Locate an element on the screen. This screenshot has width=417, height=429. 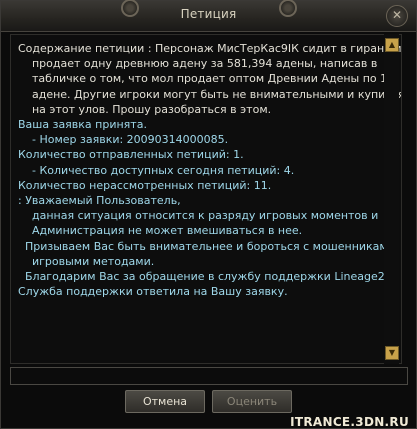
petition-line: Ваша заявка принята. is located at coordinates (82, 125).